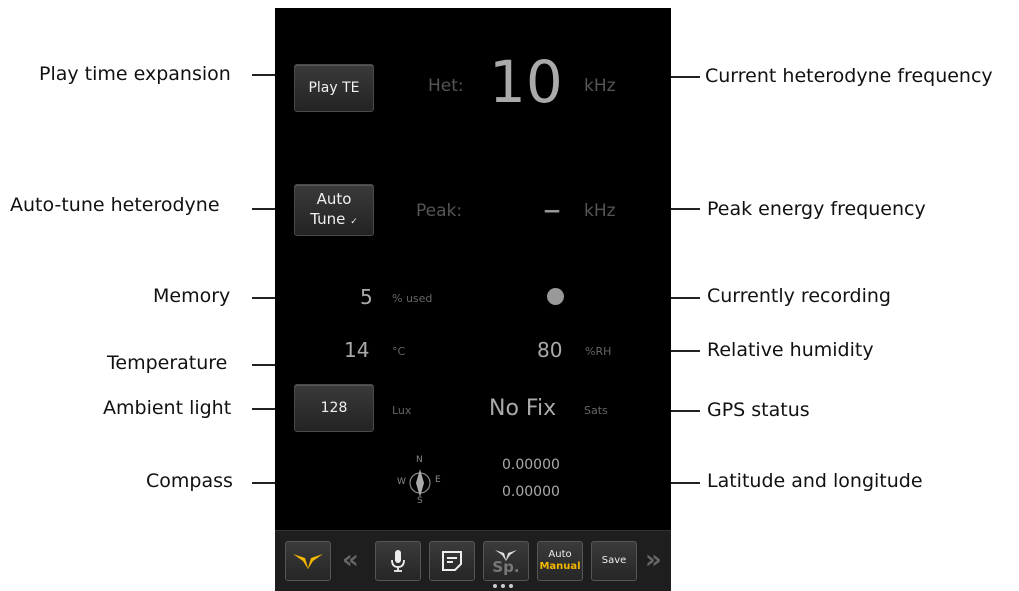  Describe the element at coordinates (506, 567) in the screenshot. I see `species-label: Sp.` at that location.